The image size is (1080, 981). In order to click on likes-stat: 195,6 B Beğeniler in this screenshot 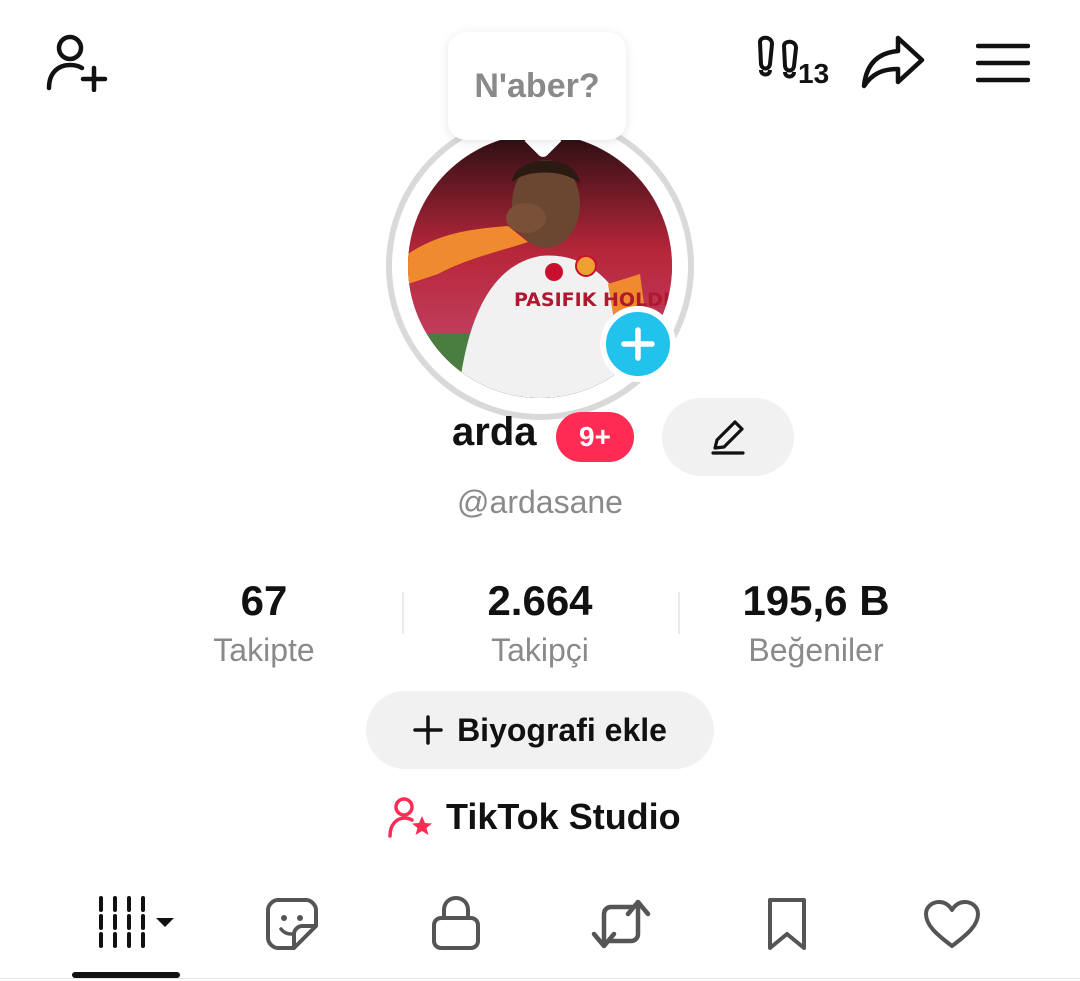, I will do `click(816, 624)`.